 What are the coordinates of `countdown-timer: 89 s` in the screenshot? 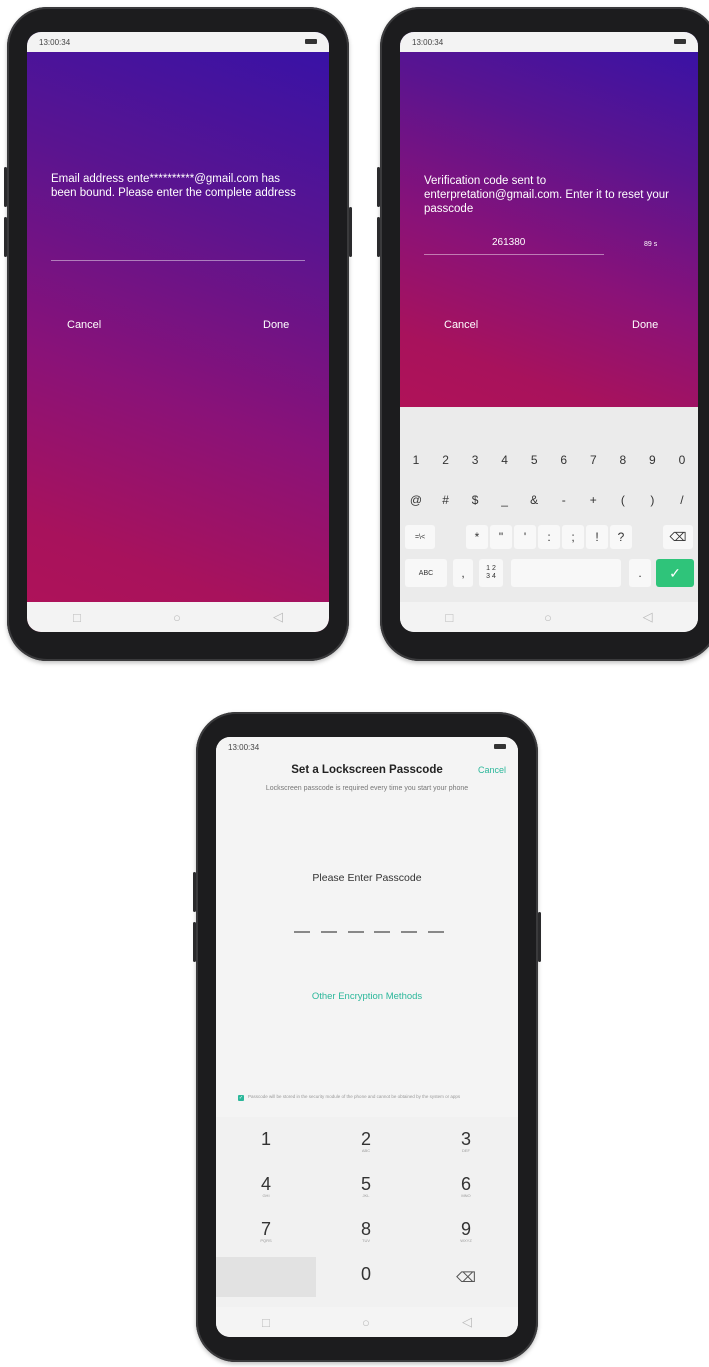 It's located at (651, 244).